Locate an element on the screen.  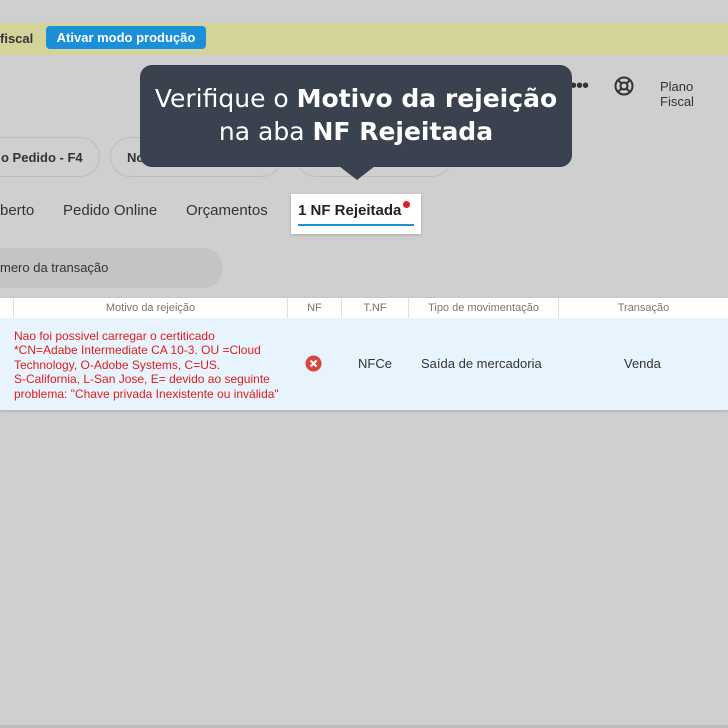
transaction-search is located at coordinates (111, 268).